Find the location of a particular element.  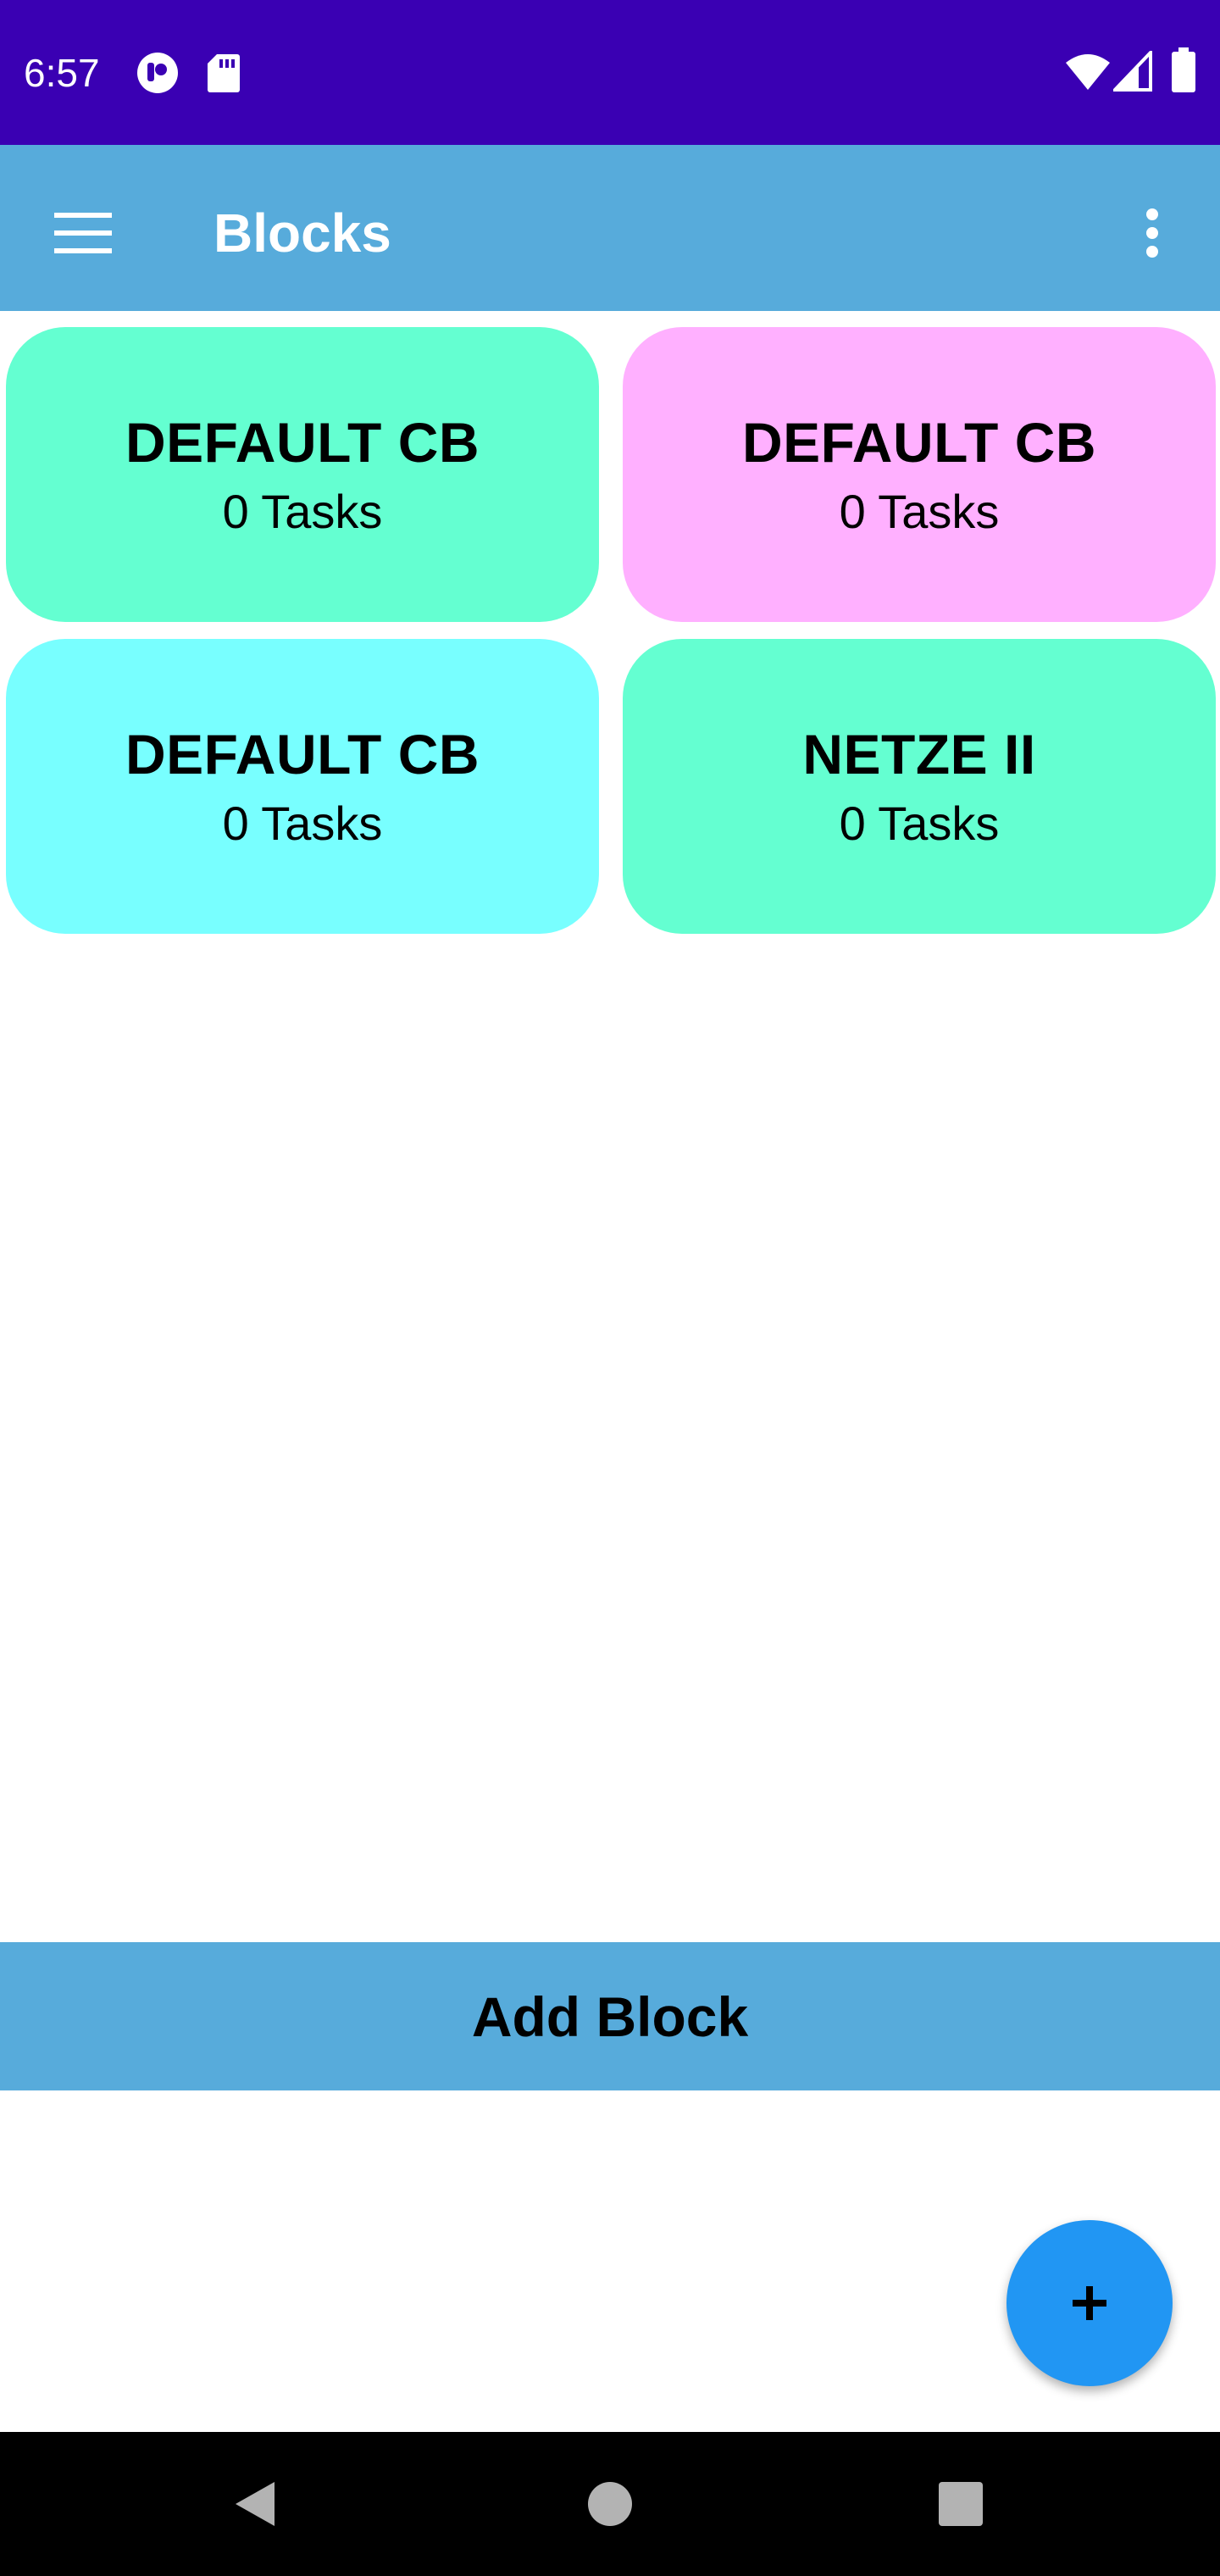

system-navigation-bar is located at coordinates (610, 2504).